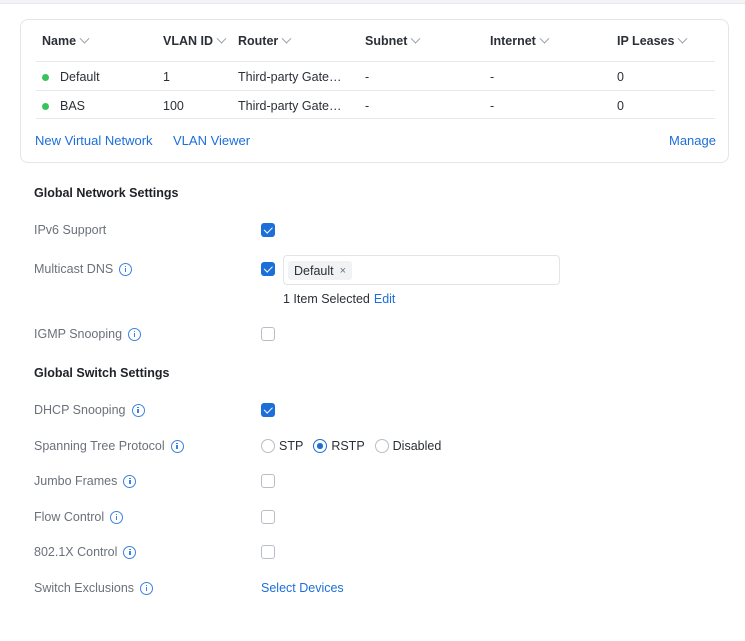 This screenshot has height=641, width=745. I want to click on jumbo-frames-label: Jumbo Frames, so click(85, 481).